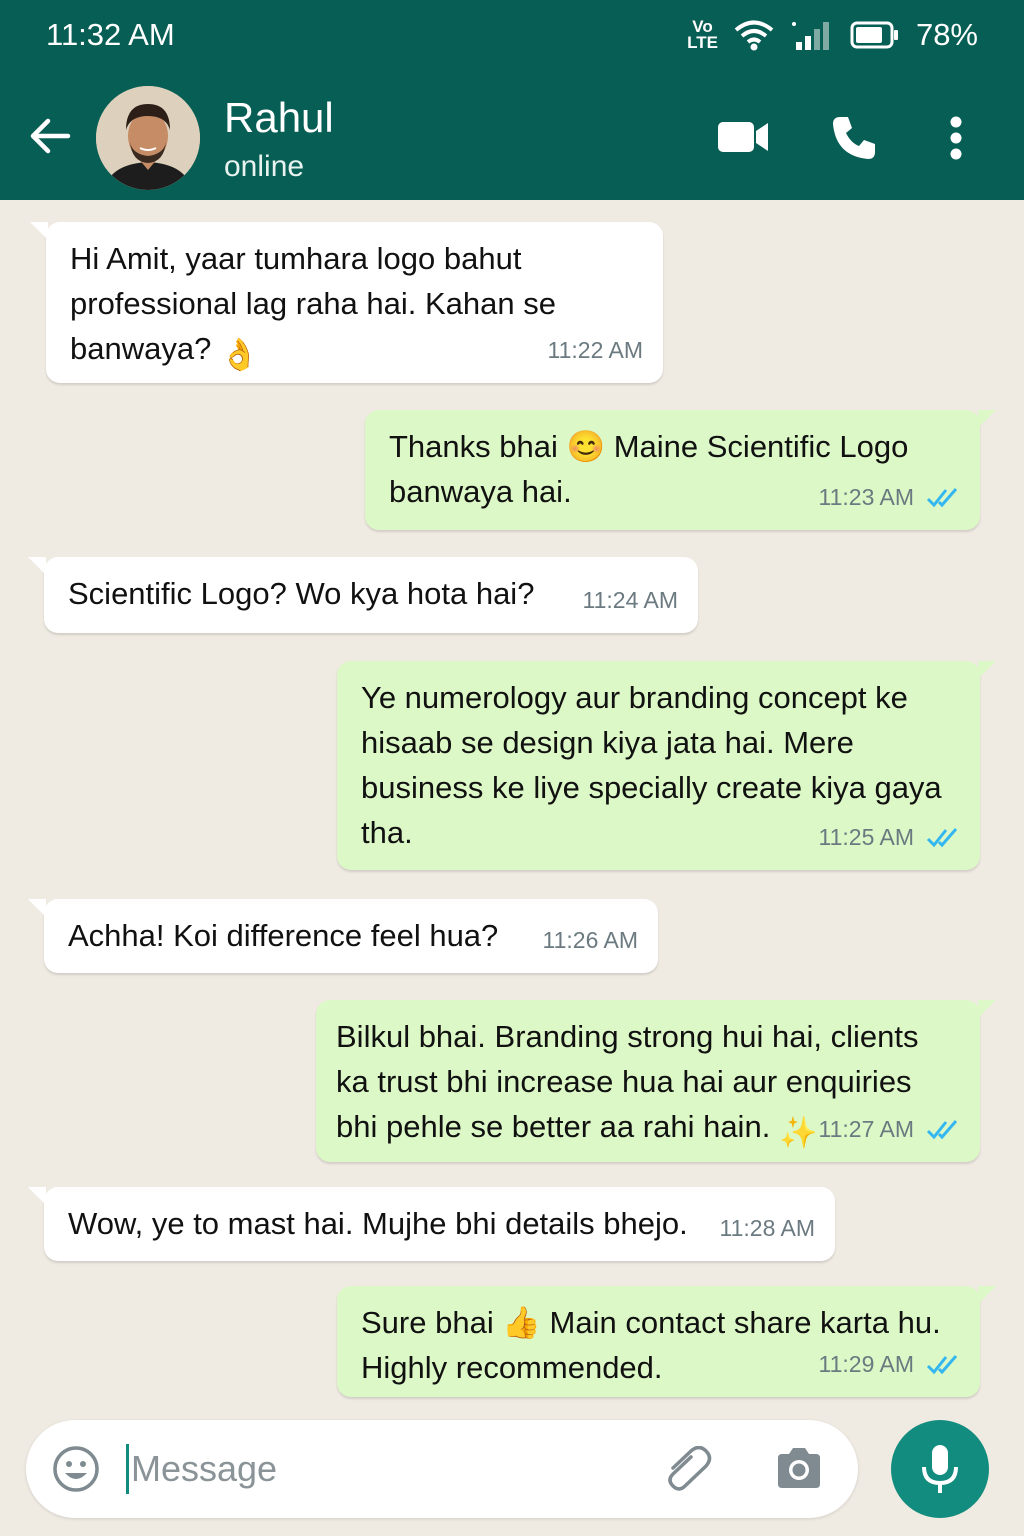 The image size is (1024, 1536). I want to click on contact-name: Rahul, so click(279, 118).